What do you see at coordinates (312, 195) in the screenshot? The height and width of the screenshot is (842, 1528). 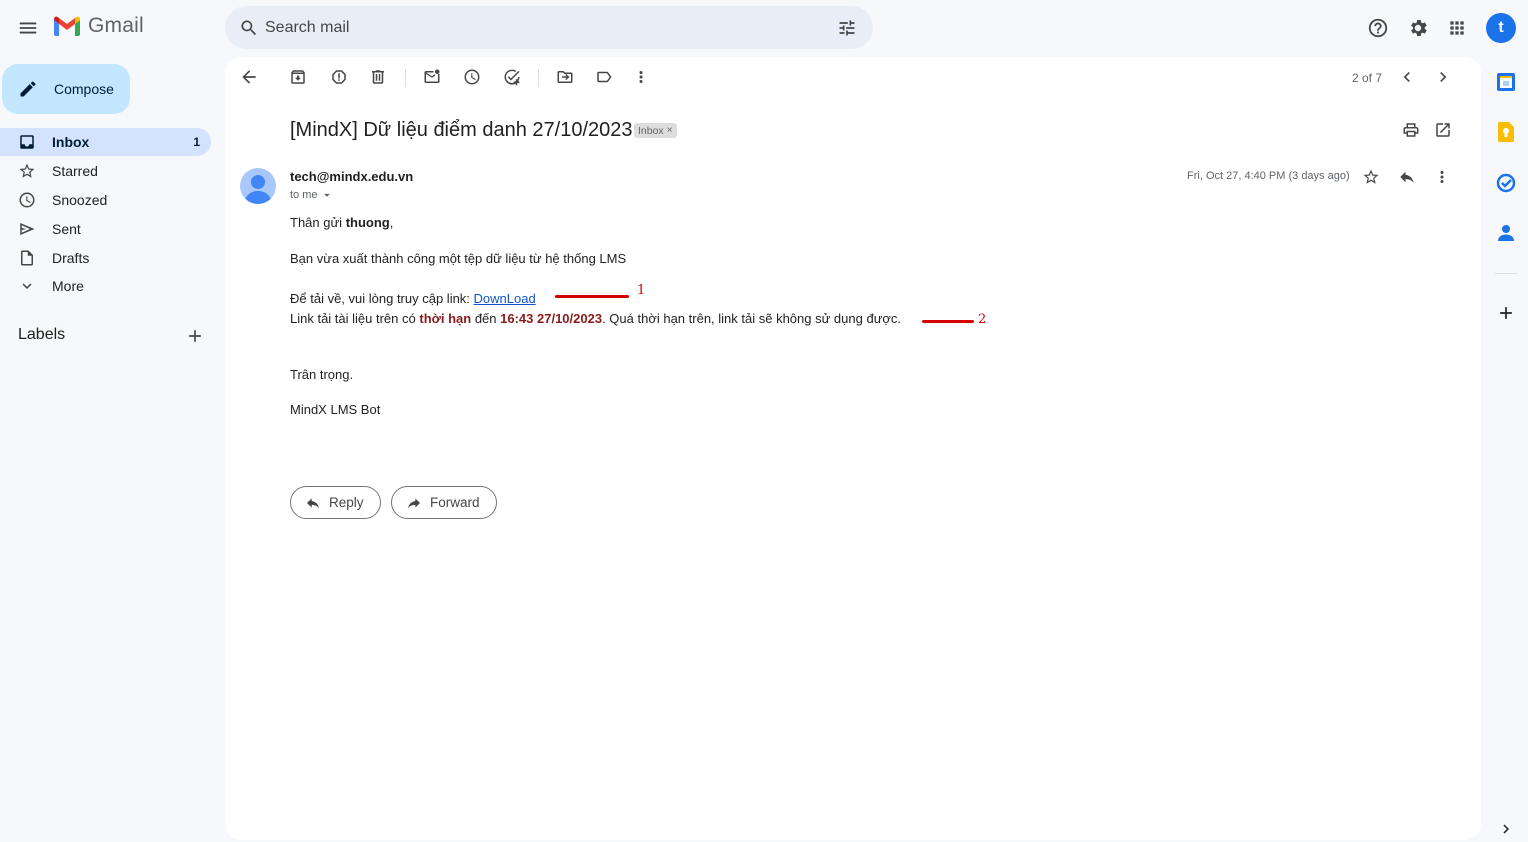 I see `recipient-details: to me` at bounding box center [312, 195].